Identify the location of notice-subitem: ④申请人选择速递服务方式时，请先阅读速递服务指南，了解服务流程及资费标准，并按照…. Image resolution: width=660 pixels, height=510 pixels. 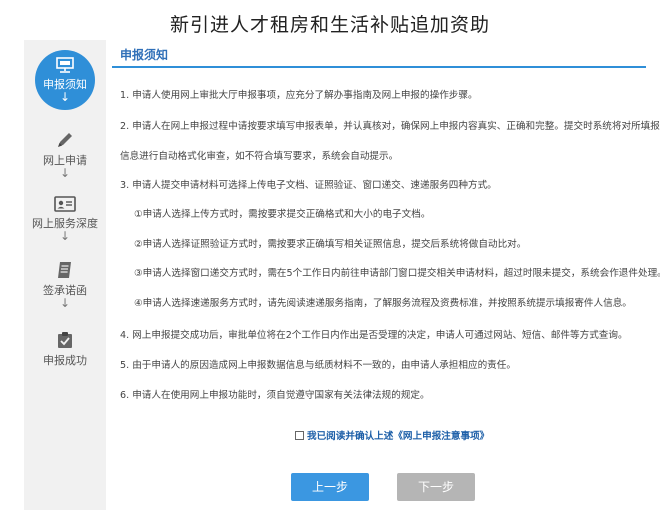
(383, 303).